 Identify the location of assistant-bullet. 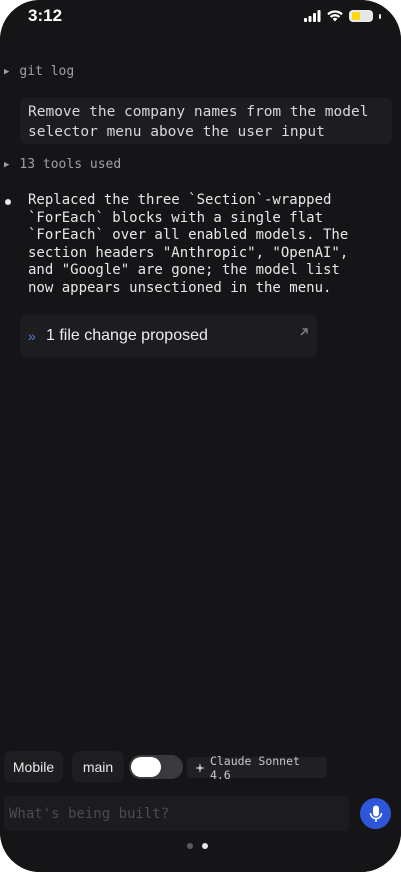
(8, 202).